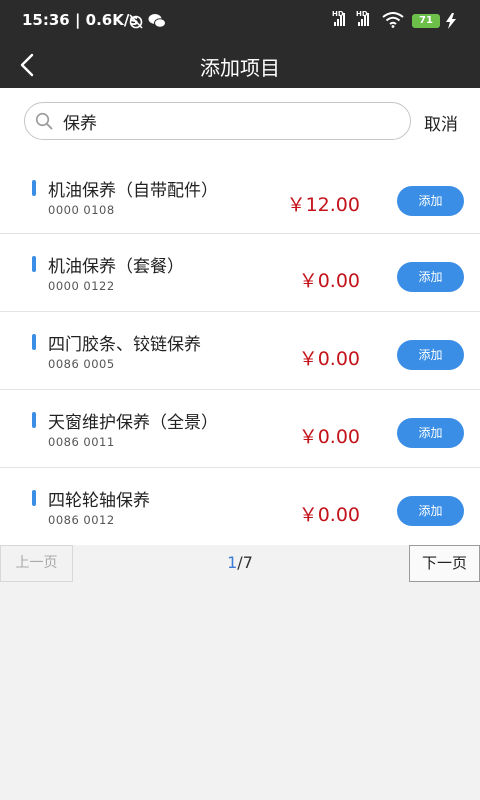 The image size is (480, 800). I want to click on battery-icon: 71, so click(426, 21).